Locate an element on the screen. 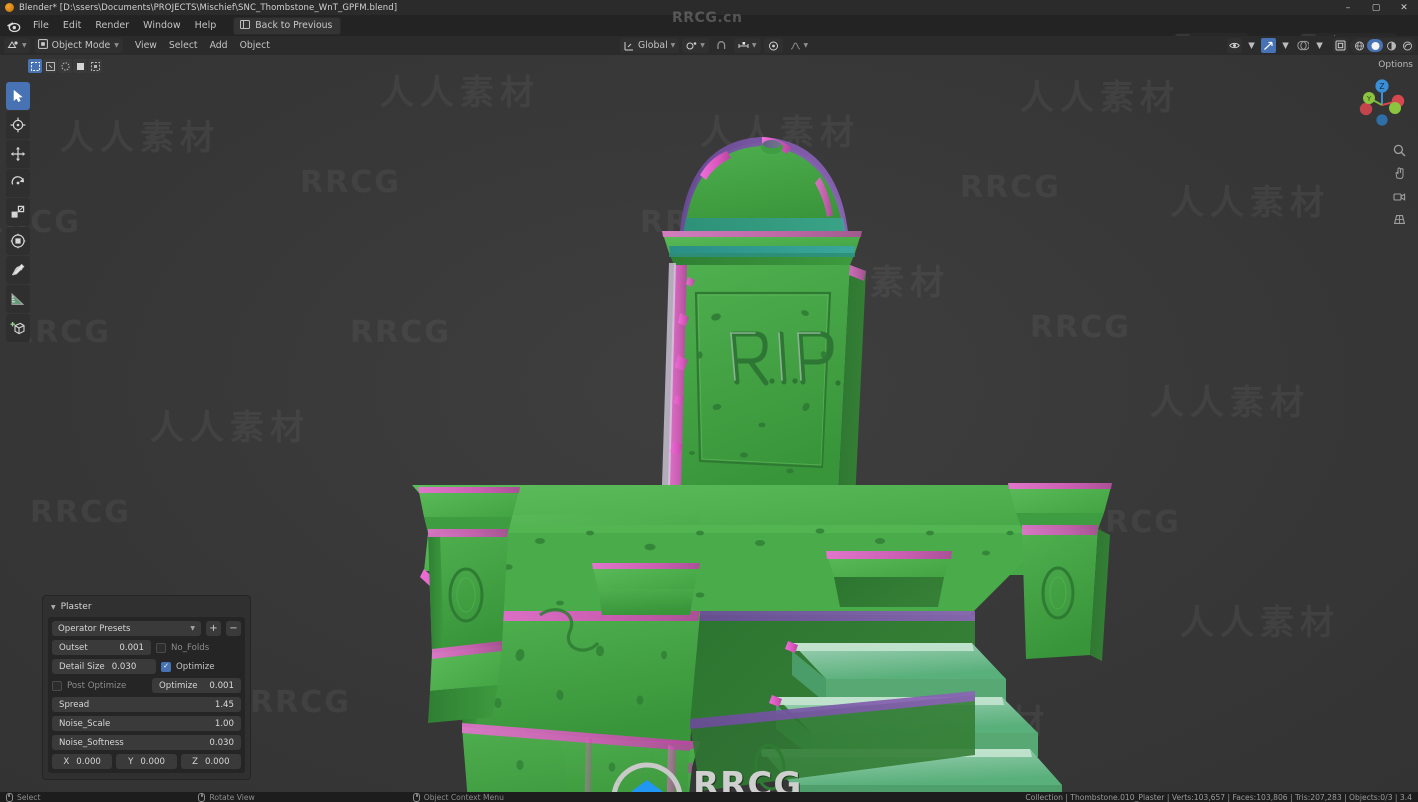 This screenshot has height=802, width=1418. camera-view-icon is located at coordinates (1399, 196).